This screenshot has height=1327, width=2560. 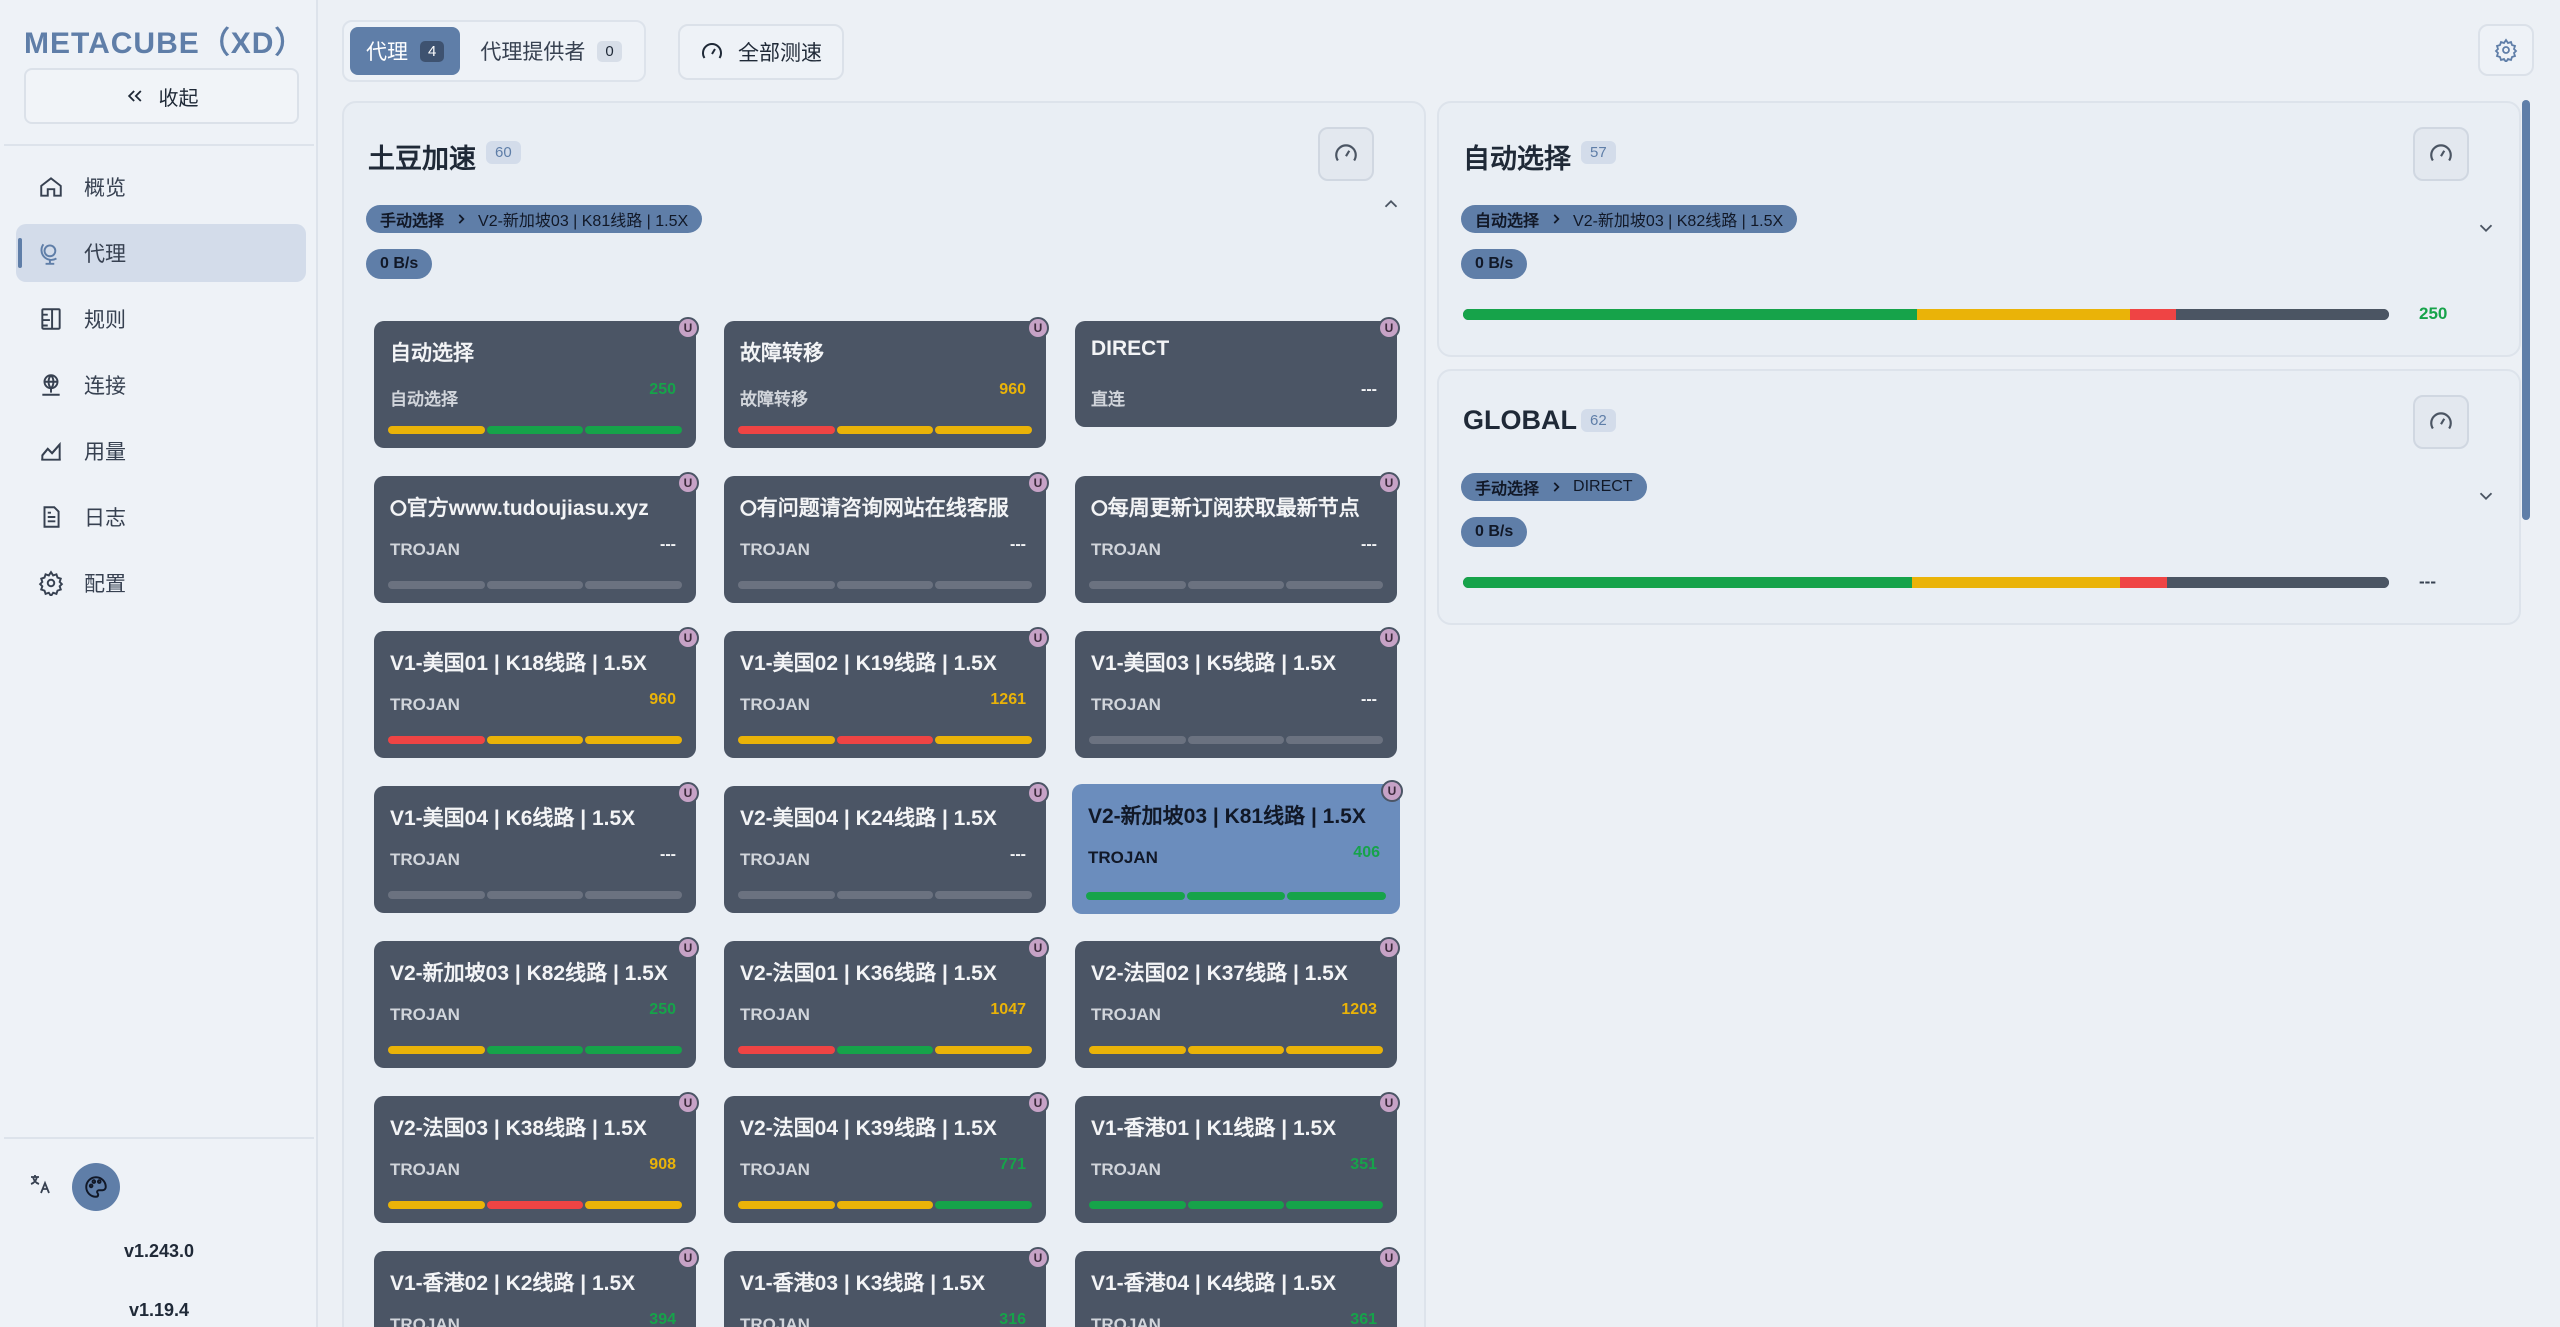 I want to click on group-traffic-rate: 0 B/s, so click(x=1494, y=532).